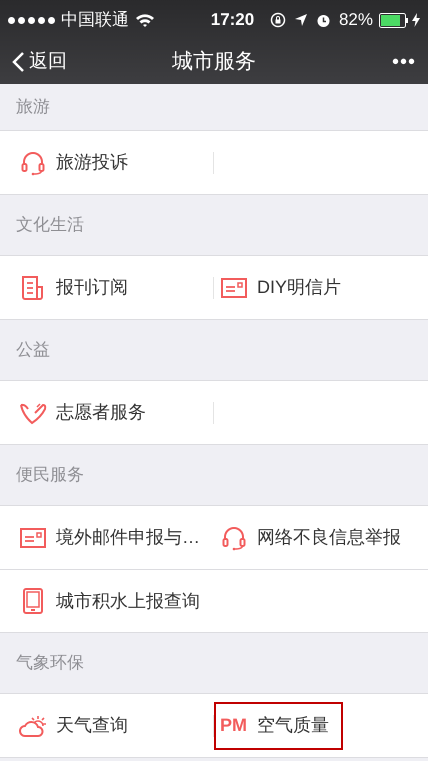  Describe the element at coordinates (31, 20) in the screenshot. I see `signal-icon` at that location.